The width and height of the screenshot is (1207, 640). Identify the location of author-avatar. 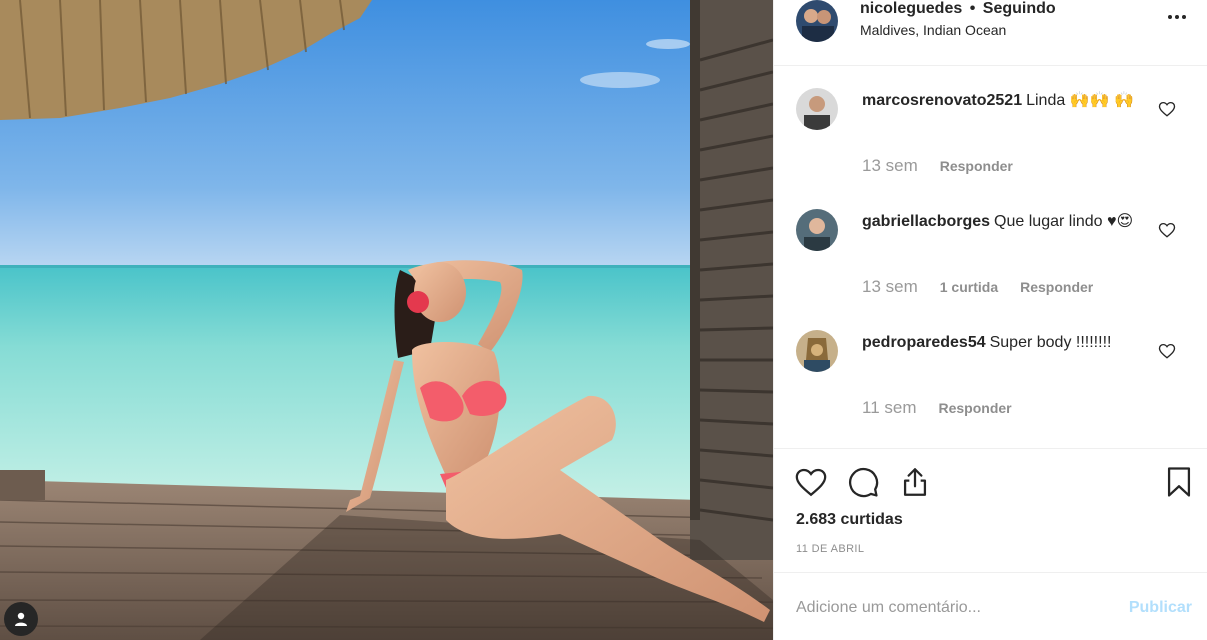
(817, 21).